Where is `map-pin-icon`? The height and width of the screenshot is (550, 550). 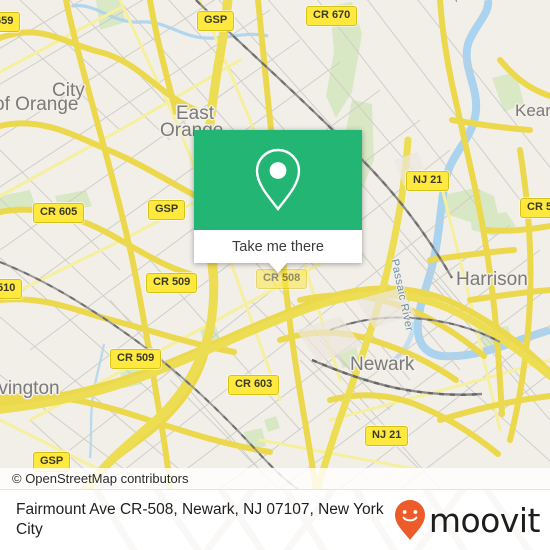
map-pin-icon is located at coordinates (278, 180).